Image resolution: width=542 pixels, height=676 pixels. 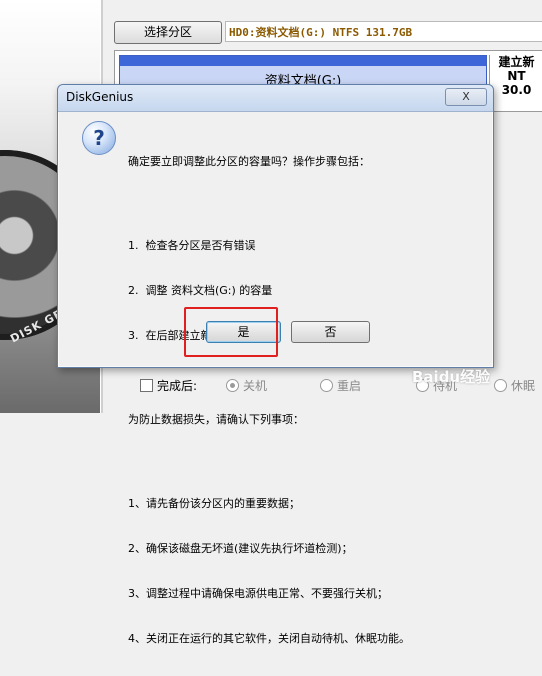 I want to click on notice-2: 2、确保该磁盘无坏道(建议先执行坏道检测)；, so click(x=240, y=548).